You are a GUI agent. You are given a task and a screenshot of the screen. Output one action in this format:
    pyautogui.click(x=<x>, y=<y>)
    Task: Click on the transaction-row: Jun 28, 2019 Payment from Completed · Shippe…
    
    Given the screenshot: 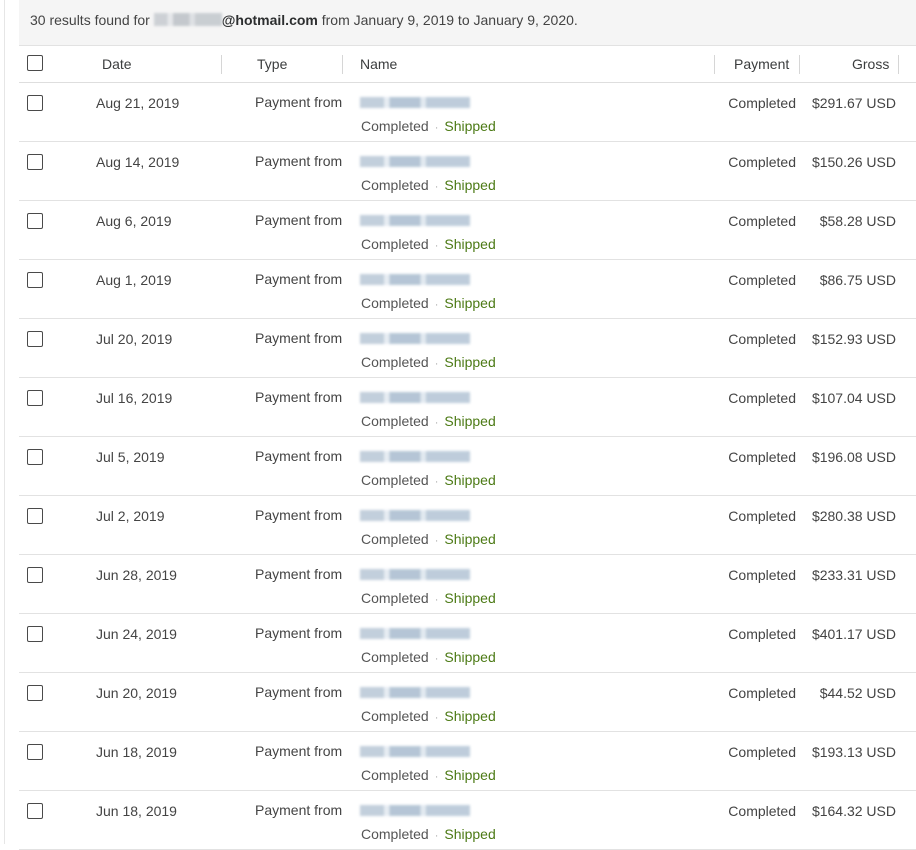 What is the action you would take?
    pyautogui.click(x=467, y=584)
    